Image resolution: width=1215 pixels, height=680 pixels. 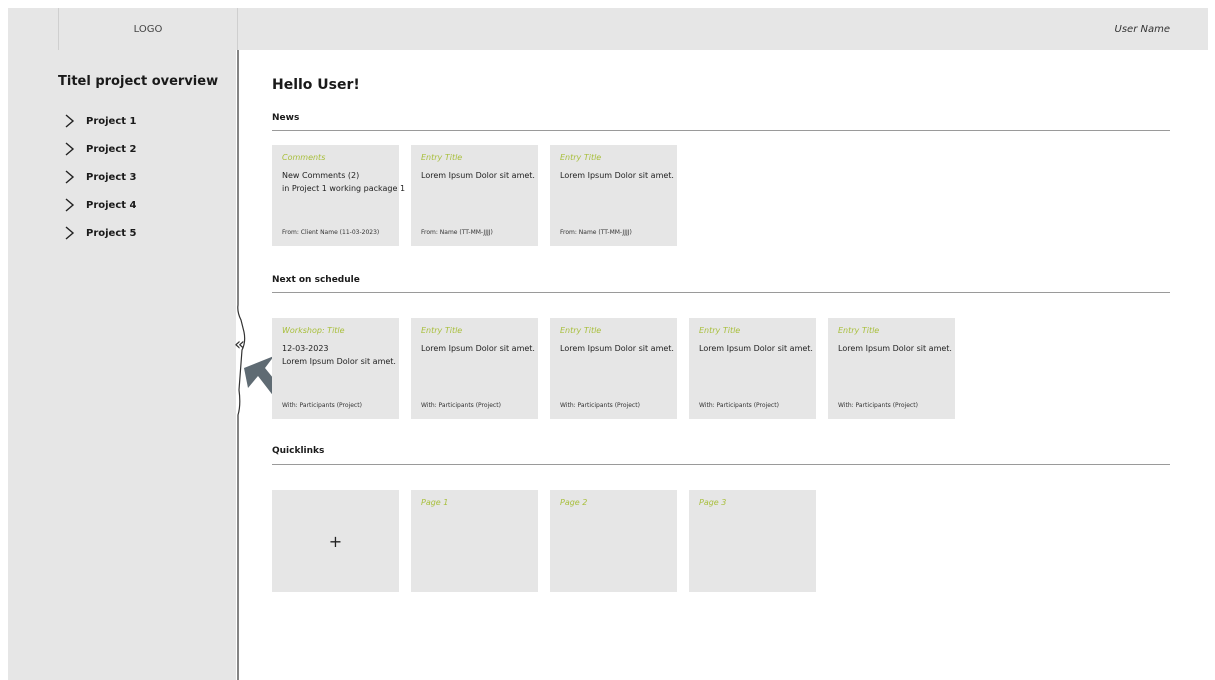 What do you see at coordinates (474, 541) in the screenshot?
I see `quicklink-page-1: Page 1` at bounding box center [474, 541].